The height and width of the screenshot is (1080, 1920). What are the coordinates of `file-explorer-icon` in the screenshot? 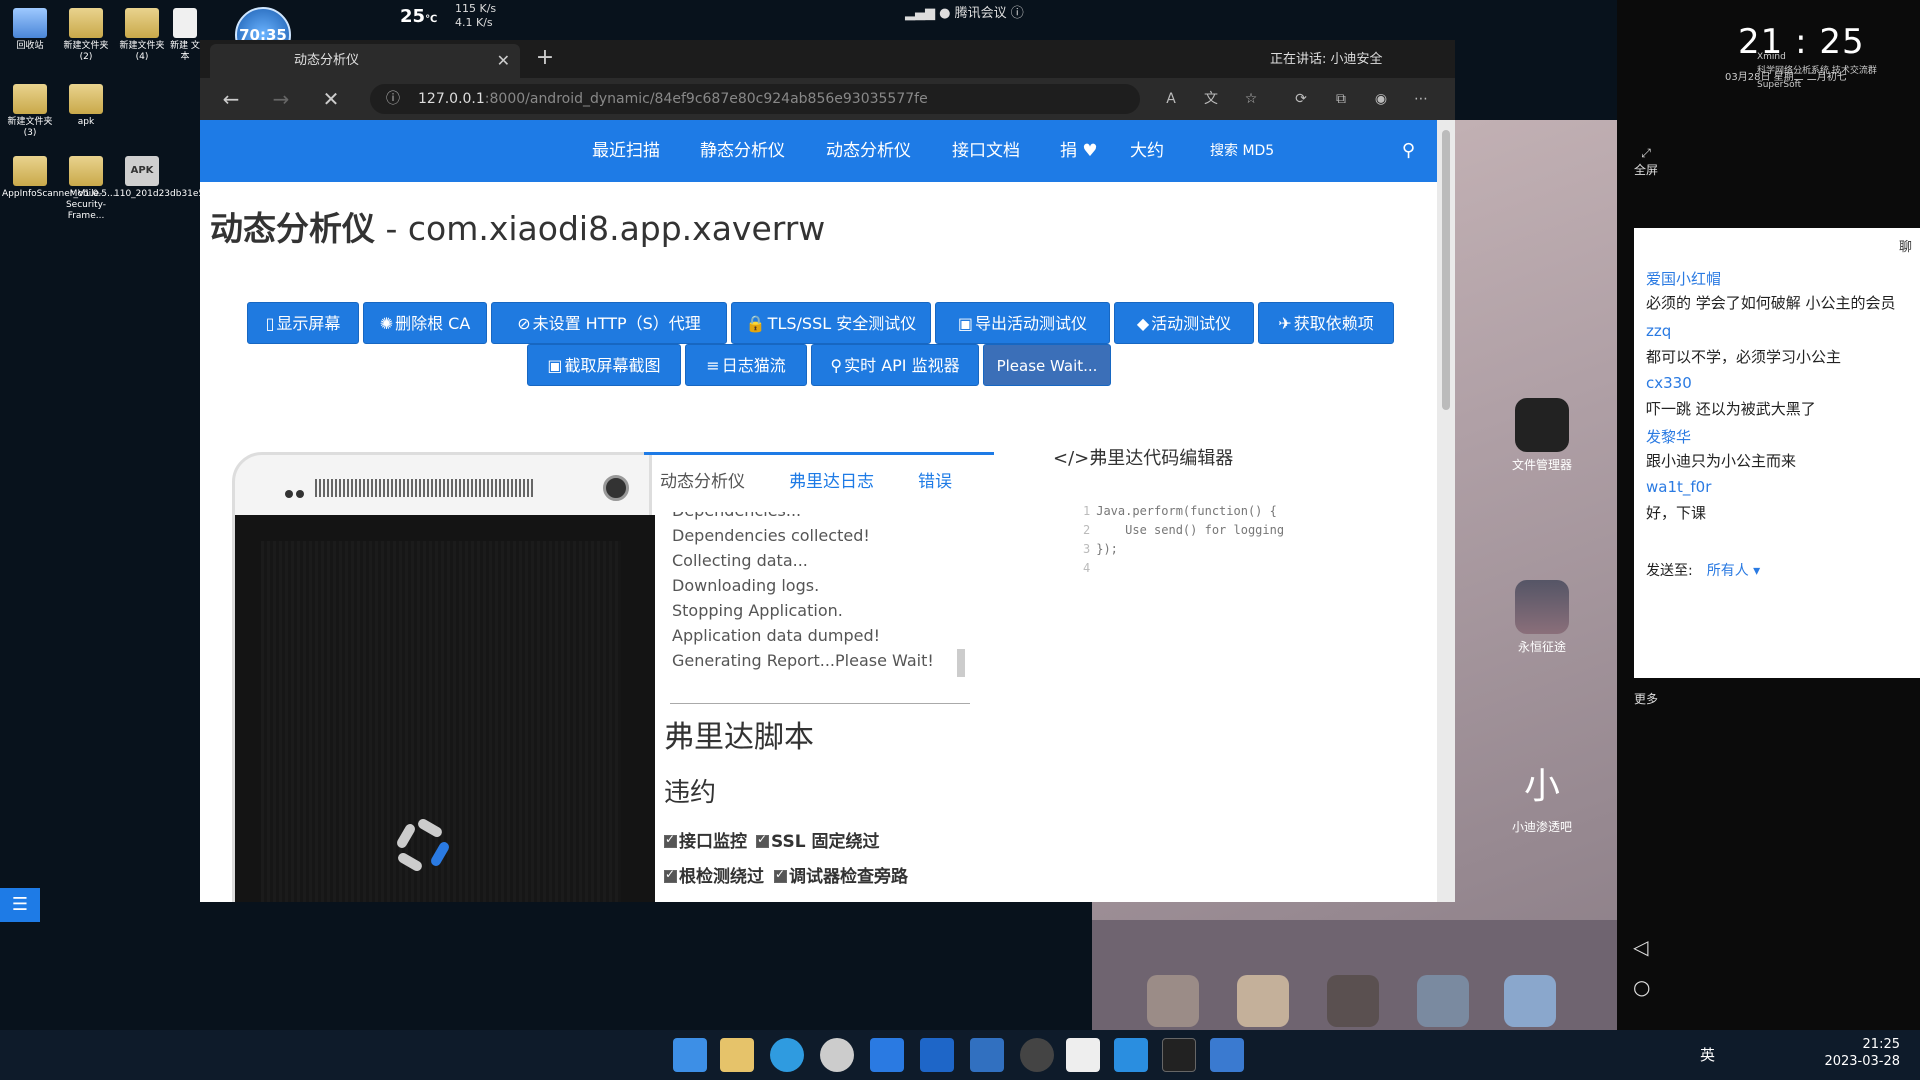 It's located at (737, 1055).